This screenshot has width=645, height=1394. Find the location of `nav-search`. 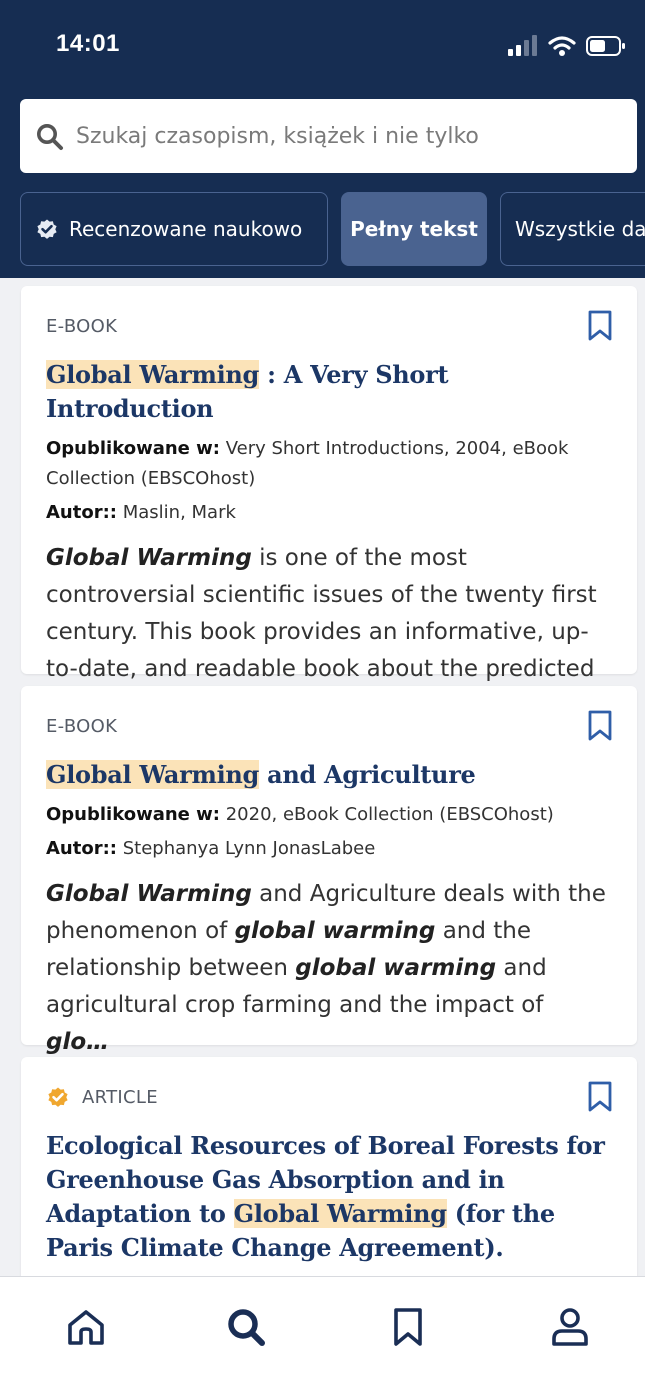

nav-search is located at coordinates (246, 1327).